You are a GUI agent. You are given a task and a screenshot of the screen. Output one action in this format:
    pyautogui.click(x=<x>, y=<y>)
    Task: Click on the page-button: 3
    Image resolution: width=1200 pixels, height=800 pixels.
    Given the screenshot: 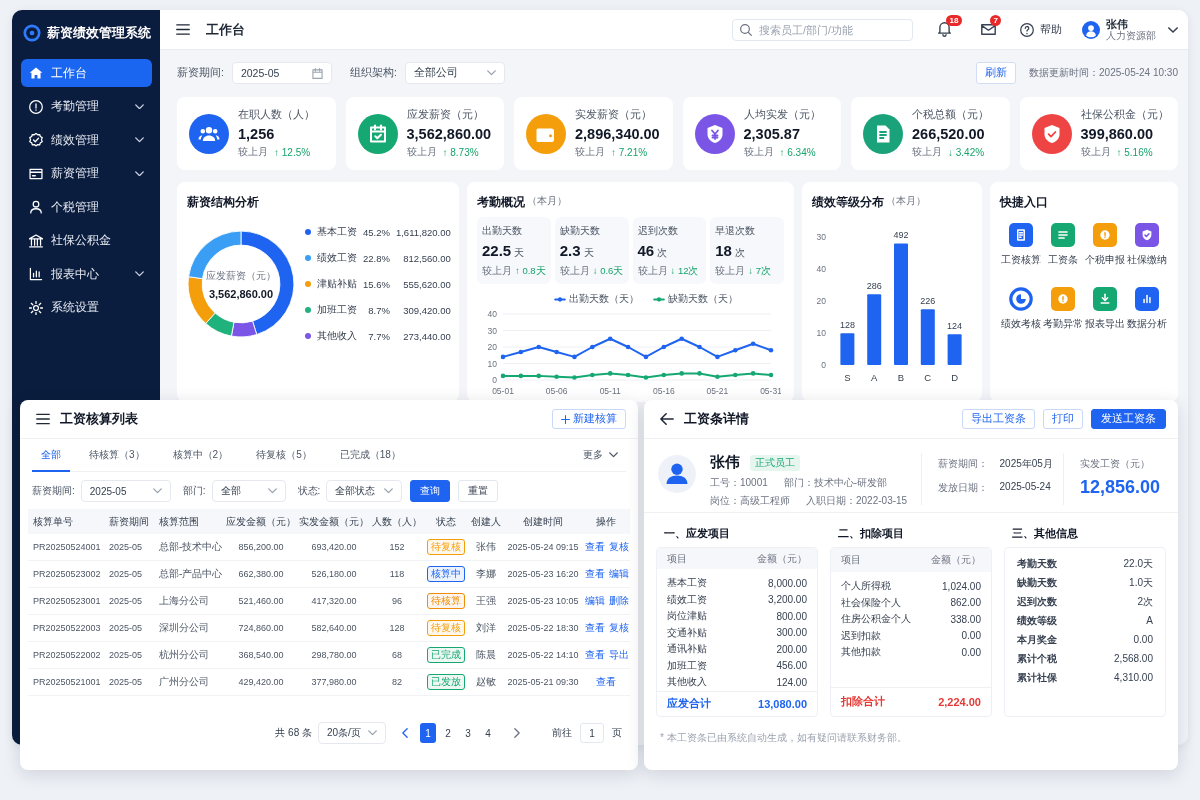 What is the action you would take?
    pyautogui.click(x=468, y=733)
    